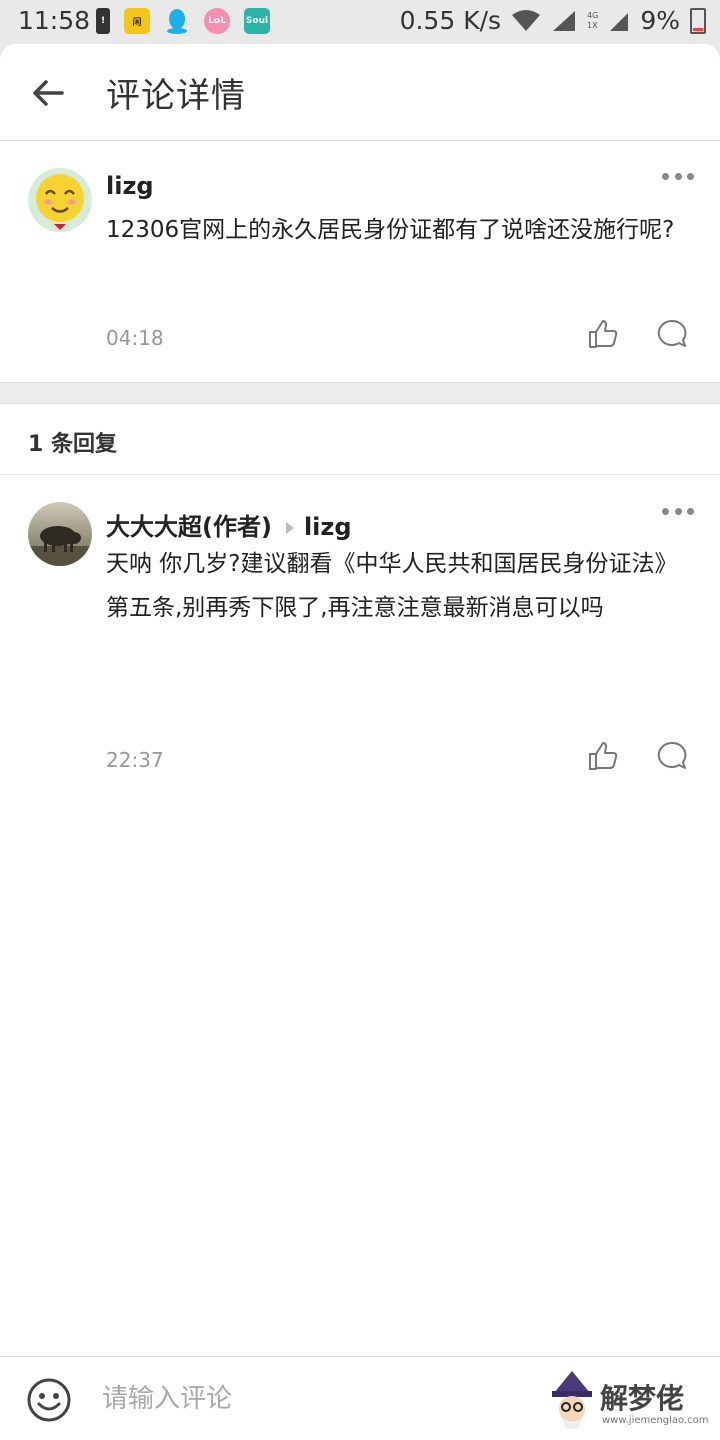 Image resolution: width=720 pixels, height=1440 pixels. I want to click on lofter-icon: LoL, so click(217, 21).